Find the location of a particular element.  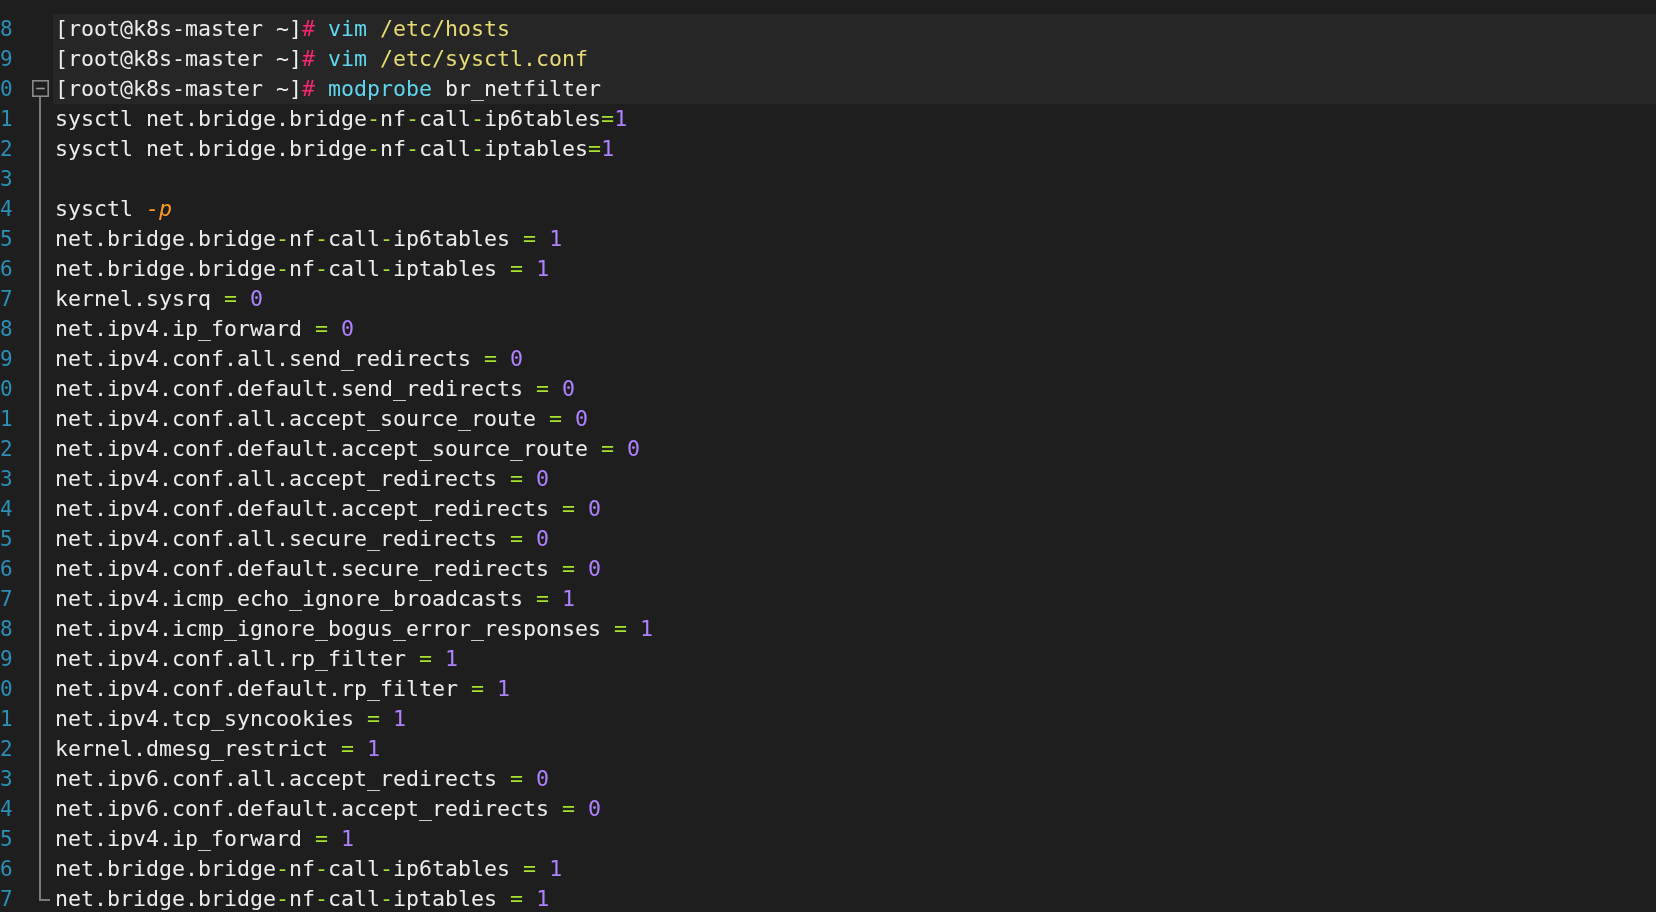

code-line: net.ipv4.conf.default.send_redirects = 0 is located at coordinates (315, 389).